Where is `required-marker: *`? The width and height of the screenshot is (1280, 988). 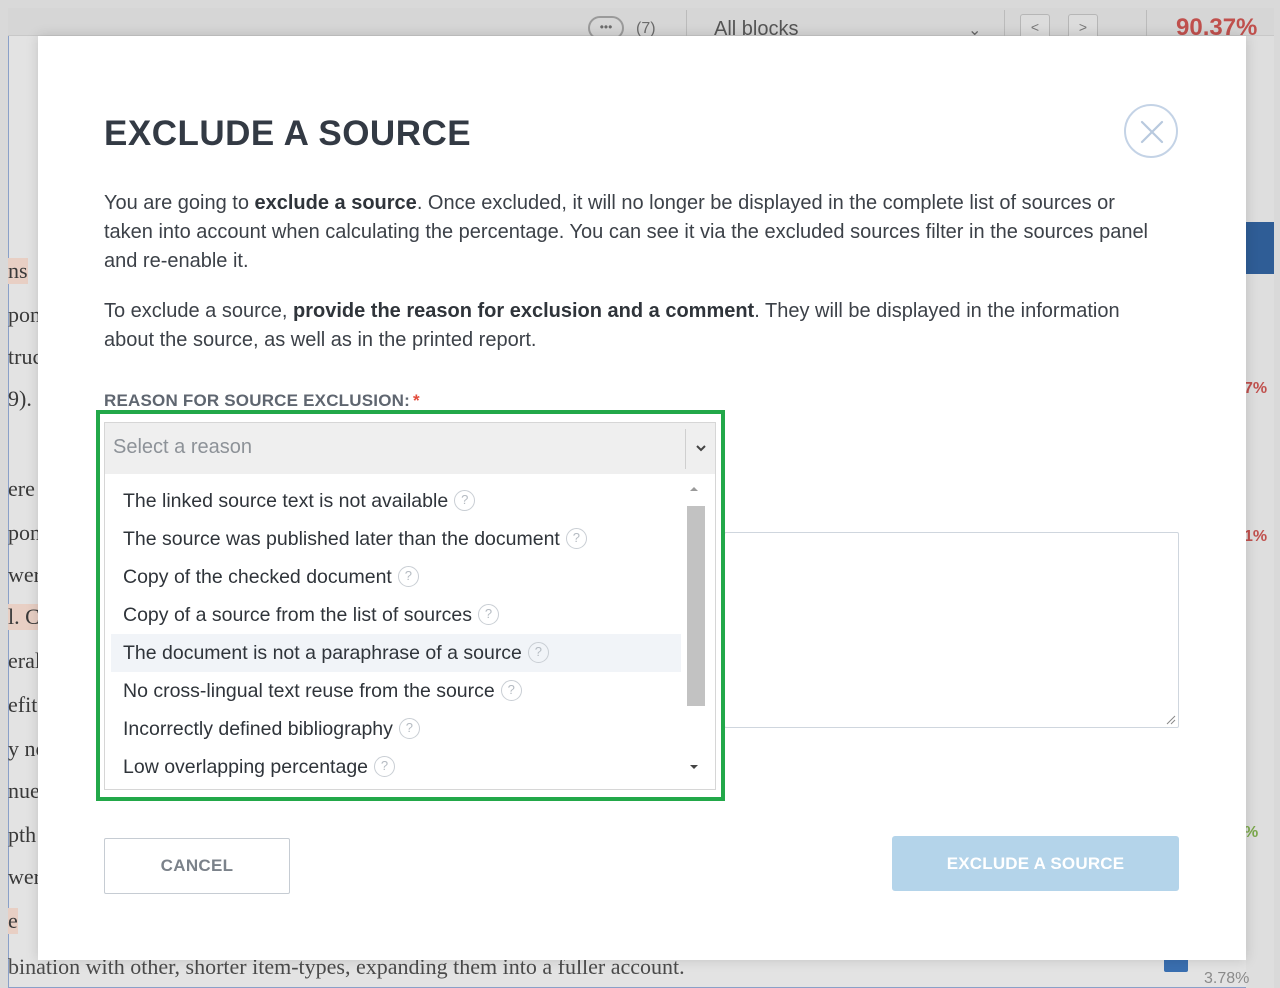
required-marker: * is located at coordinates (416, 400).